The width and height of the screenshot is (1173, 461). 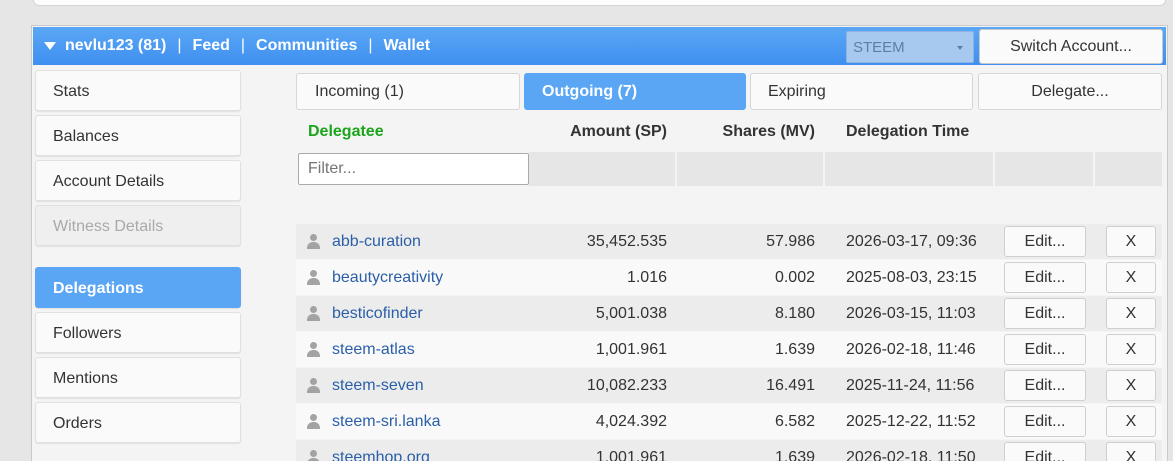 I want to click on token-select: STEEM, so click(x=910, y=47).